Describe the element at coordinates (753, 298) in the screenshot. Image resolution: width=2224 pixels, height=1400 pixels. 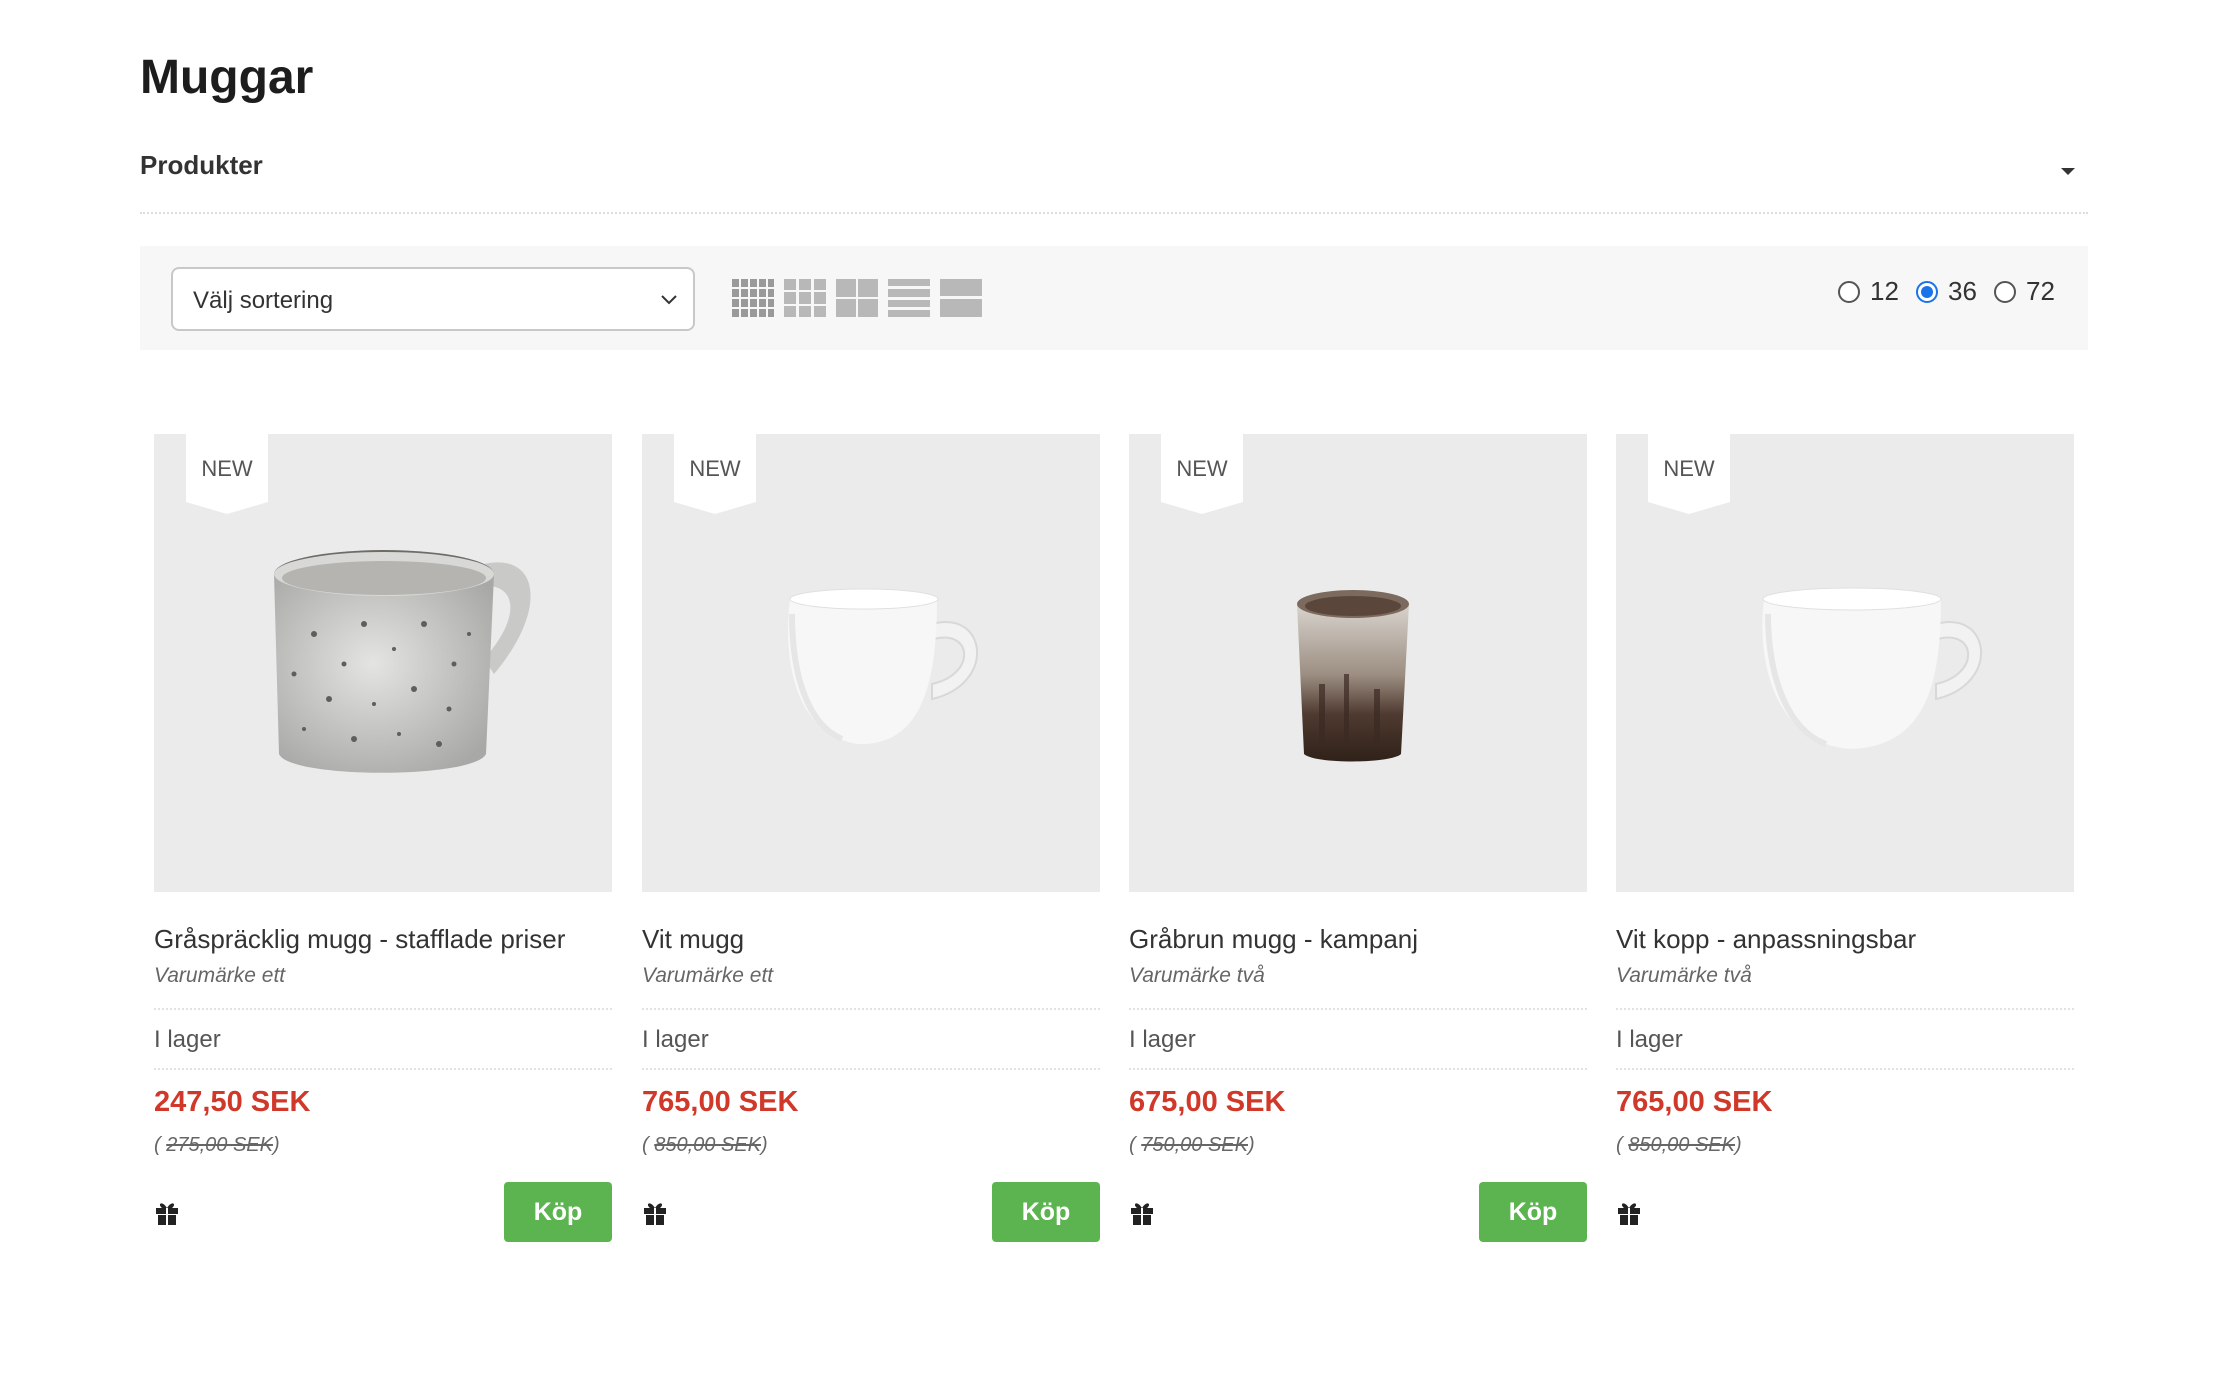
I see `grid-5-icon` at that location.